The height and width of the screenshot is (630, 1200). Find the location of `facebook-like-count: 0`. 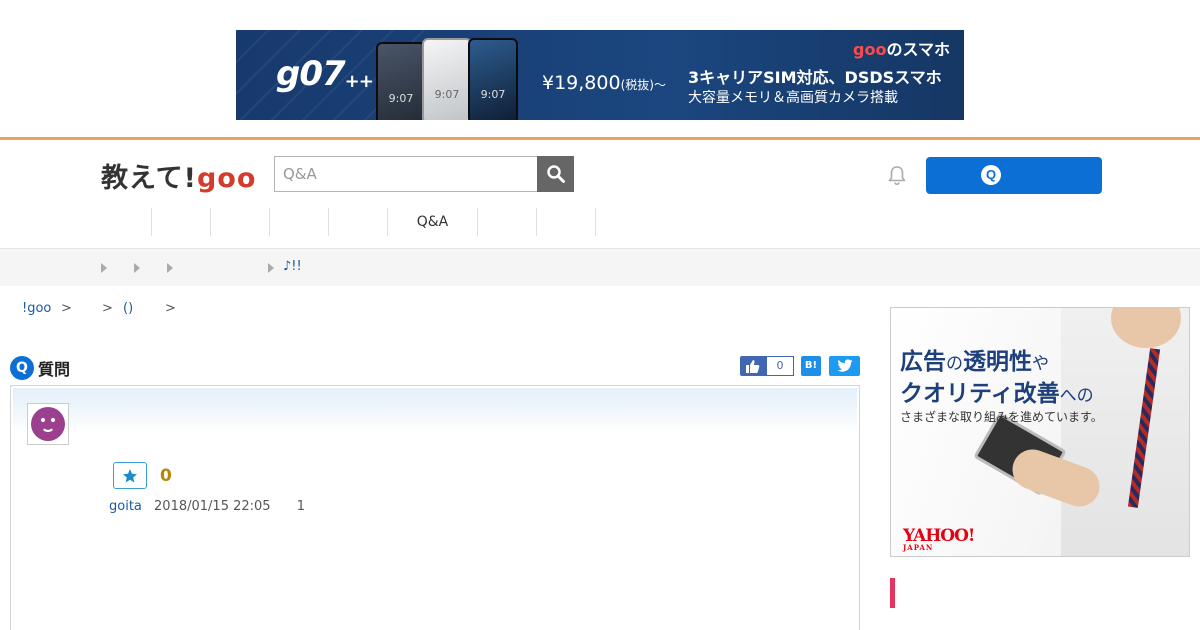

facebook-like-count: 0 is located at coordinates (780, 366).